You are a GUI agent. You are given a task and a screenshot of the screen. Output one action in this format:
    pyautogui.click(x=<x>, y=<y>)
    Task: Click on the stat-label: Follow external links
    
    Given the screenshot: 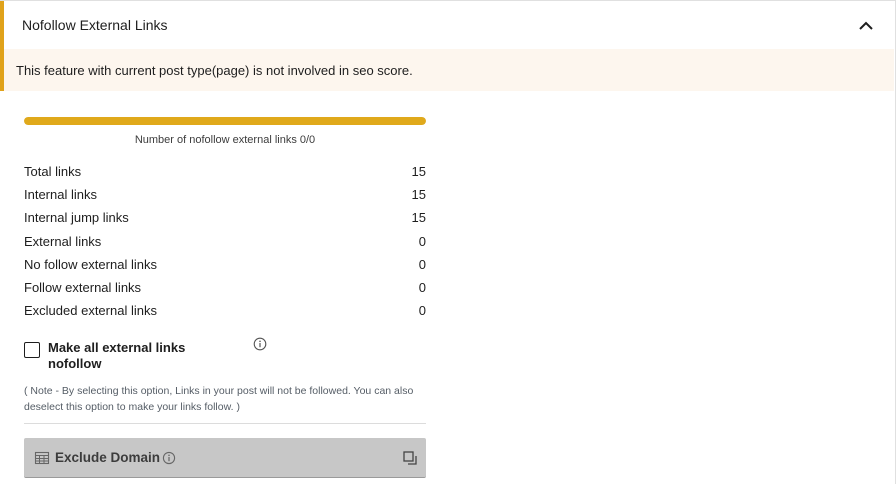 What is the action you would take?
    pyautogui.click(x=83, y=288)
    